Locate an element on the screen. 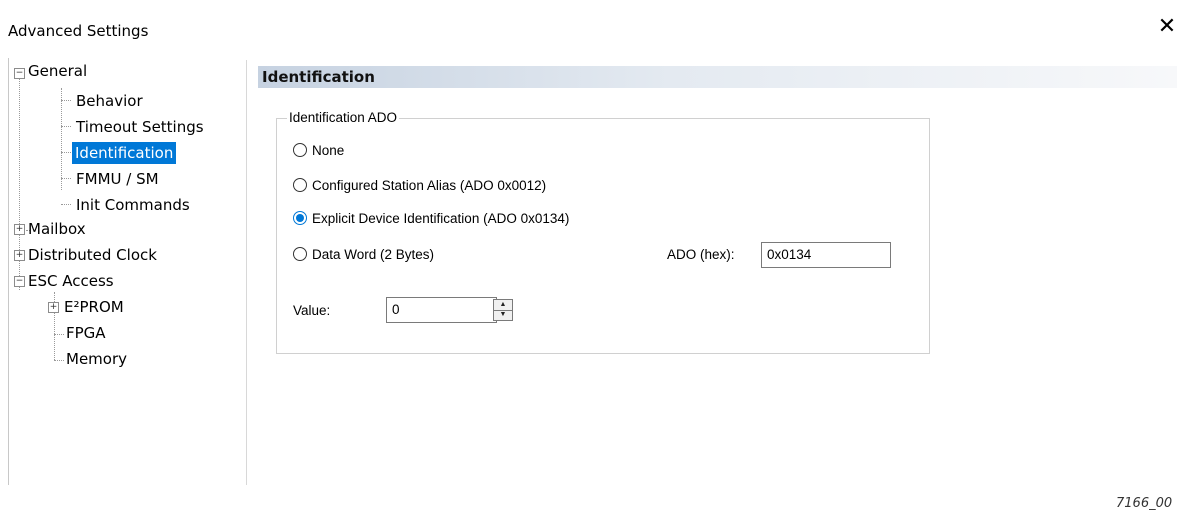 This screenshot has height=511, width=1177. value-field: 0 is located at coordinates (441, 310).